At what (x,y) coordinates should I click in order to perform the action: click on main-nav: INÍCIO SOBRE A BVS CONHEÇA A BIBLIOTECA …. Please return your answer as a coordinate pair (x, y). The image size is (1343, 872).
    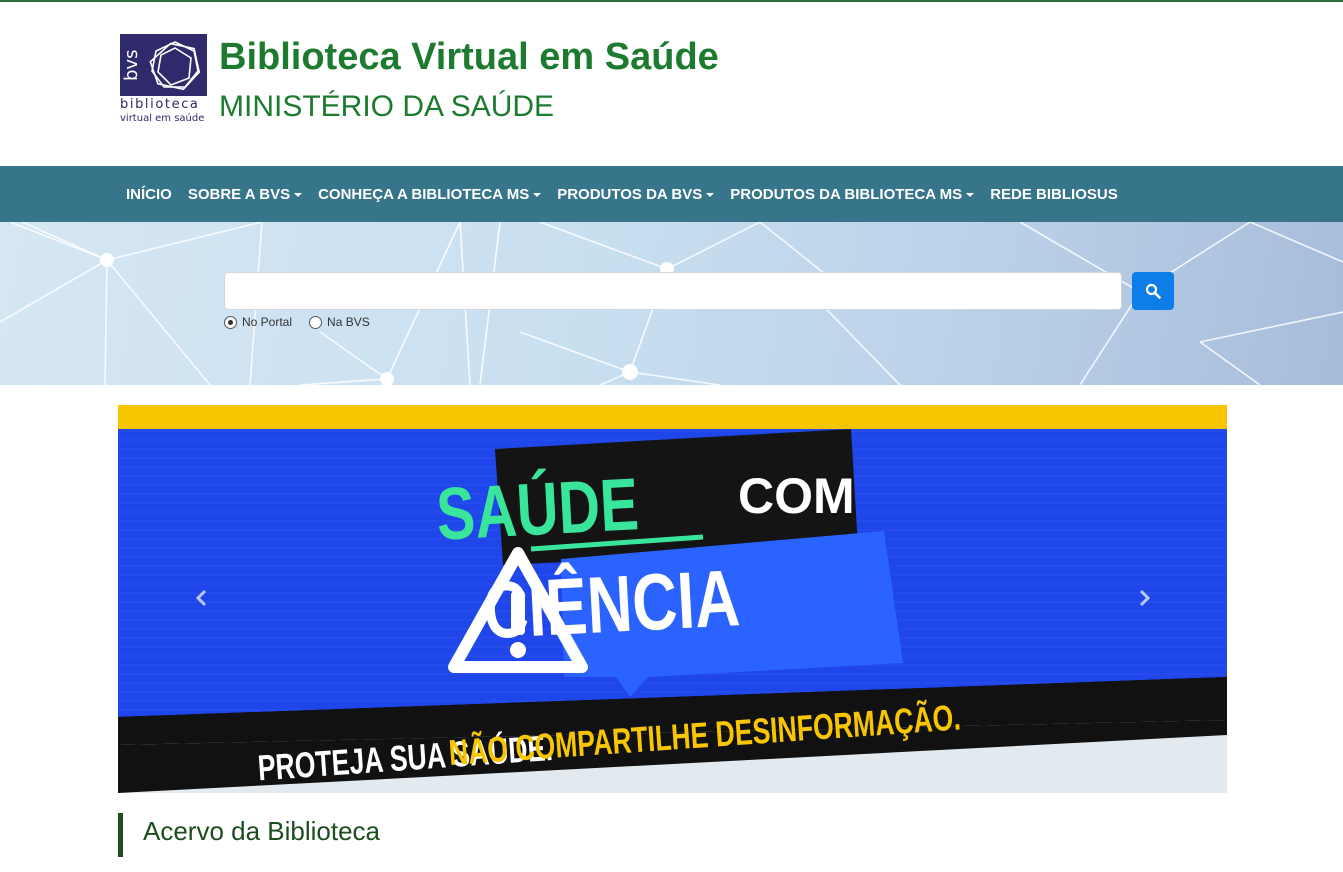
    Looking at the image, I should click on (671, 194).